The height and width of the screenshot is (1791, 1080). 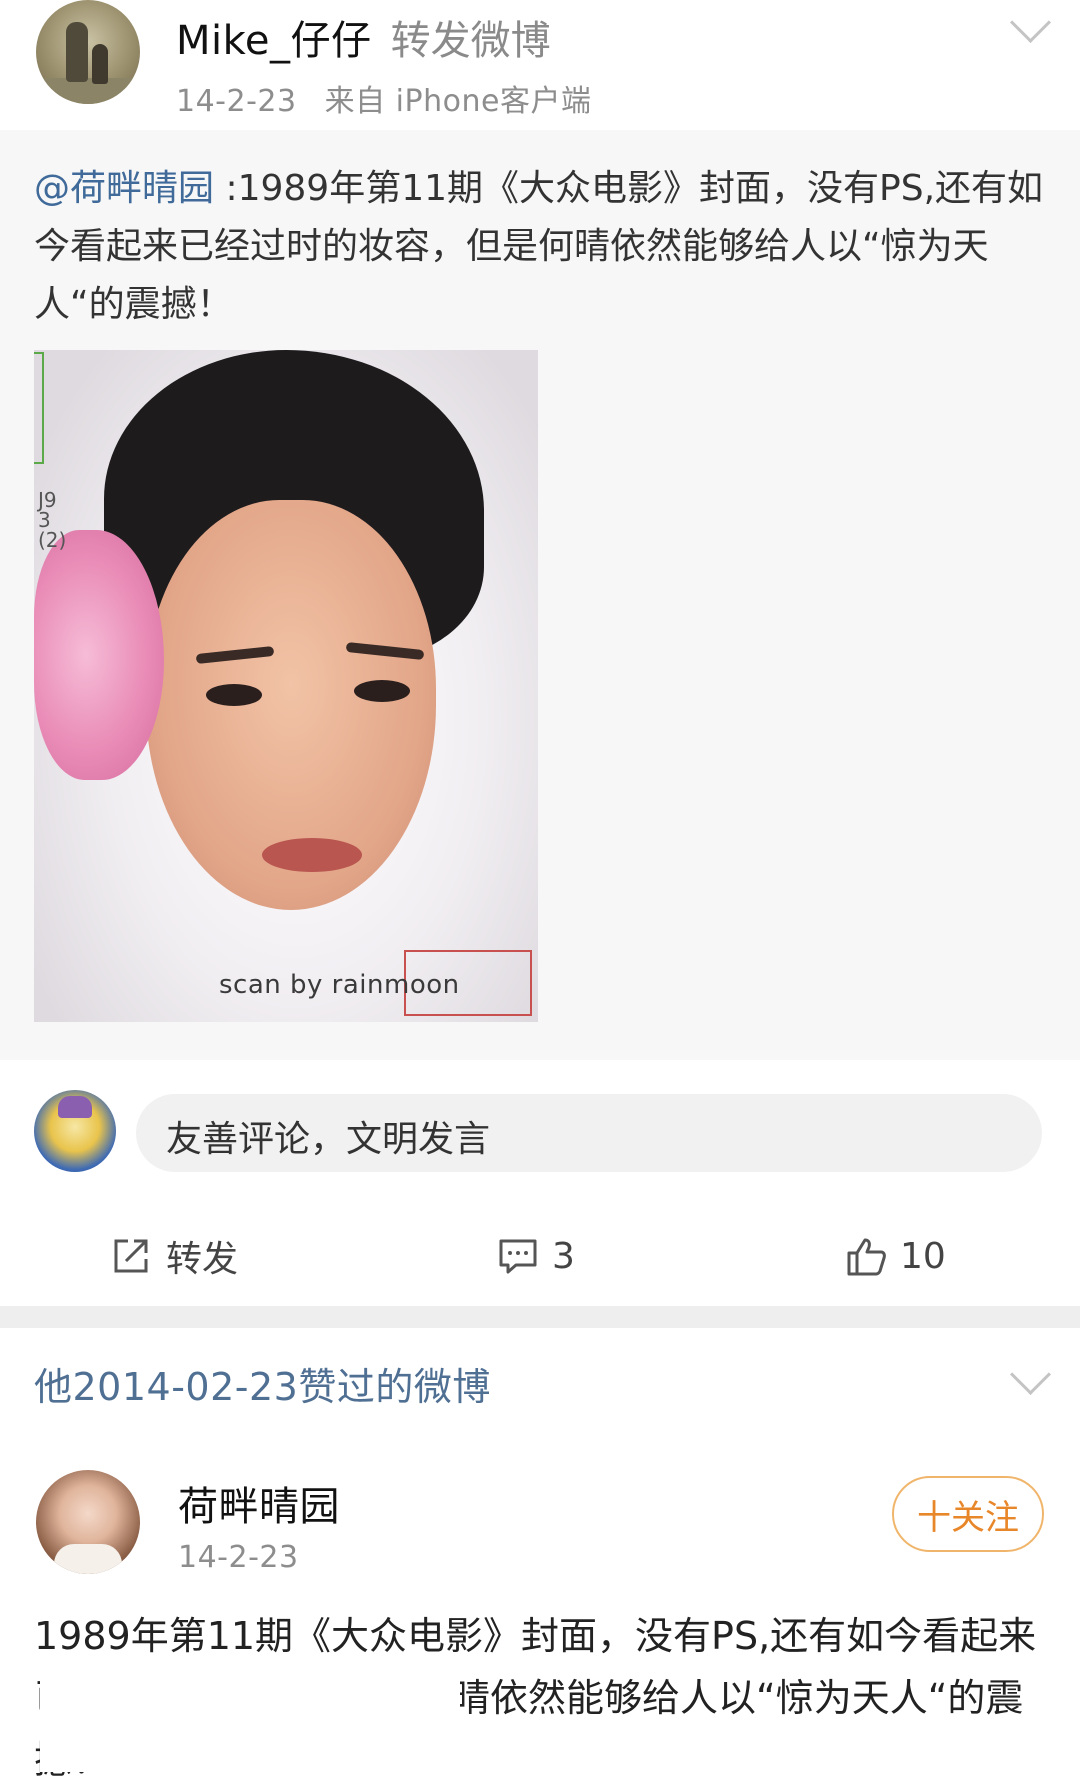 I want to click on follow-button: 十关注, so click(x=968, y=1514).